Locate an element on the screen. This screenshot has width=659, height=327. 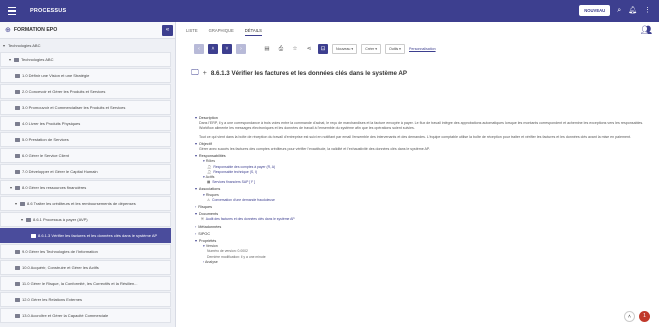
tree-item: 12.0 Gérer les Relations Externes is located at coordinates (85, 299).